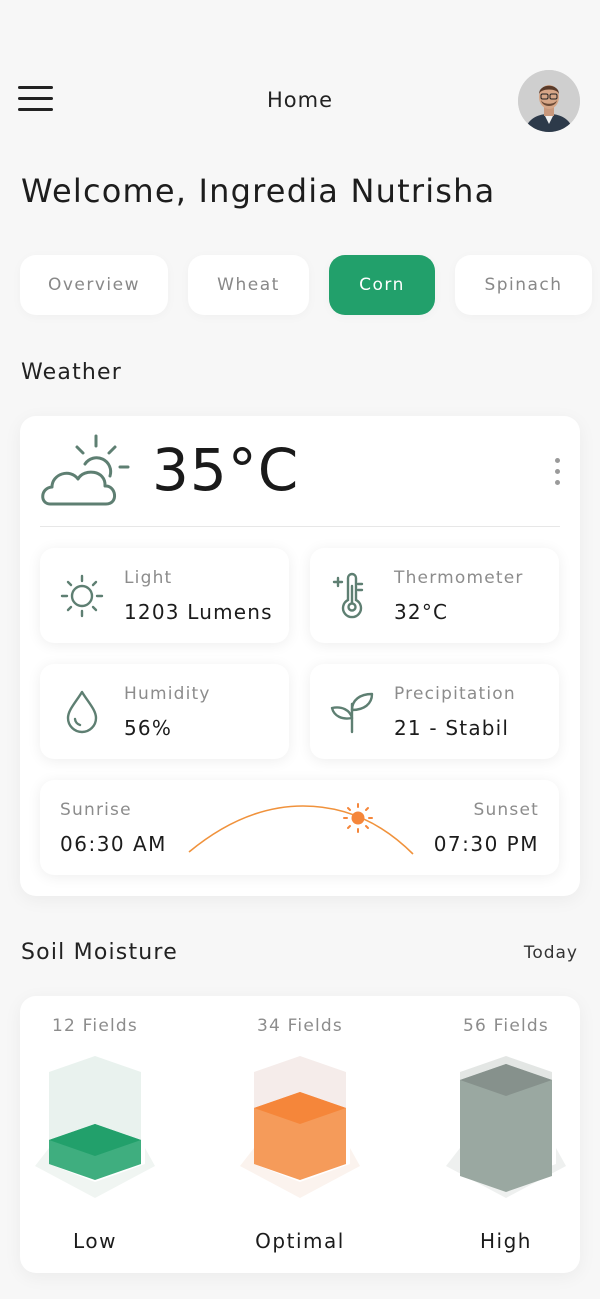  Describe the element at coordinates (95, 1241) in the screenshot. I see `moisture-level: Low` at that location.